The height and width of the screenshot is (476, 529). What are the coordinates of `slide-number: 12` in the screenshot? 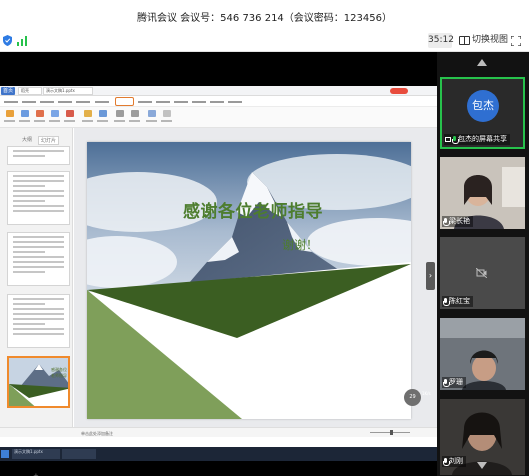 It's located at (8, 298).